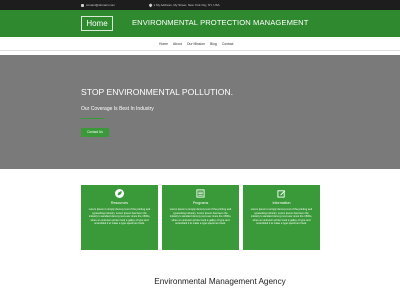 This screenshot has width=400, height=300. I want to click on hero-subtitle: Our Coverage Is Best In Industry, so click(117, 109).